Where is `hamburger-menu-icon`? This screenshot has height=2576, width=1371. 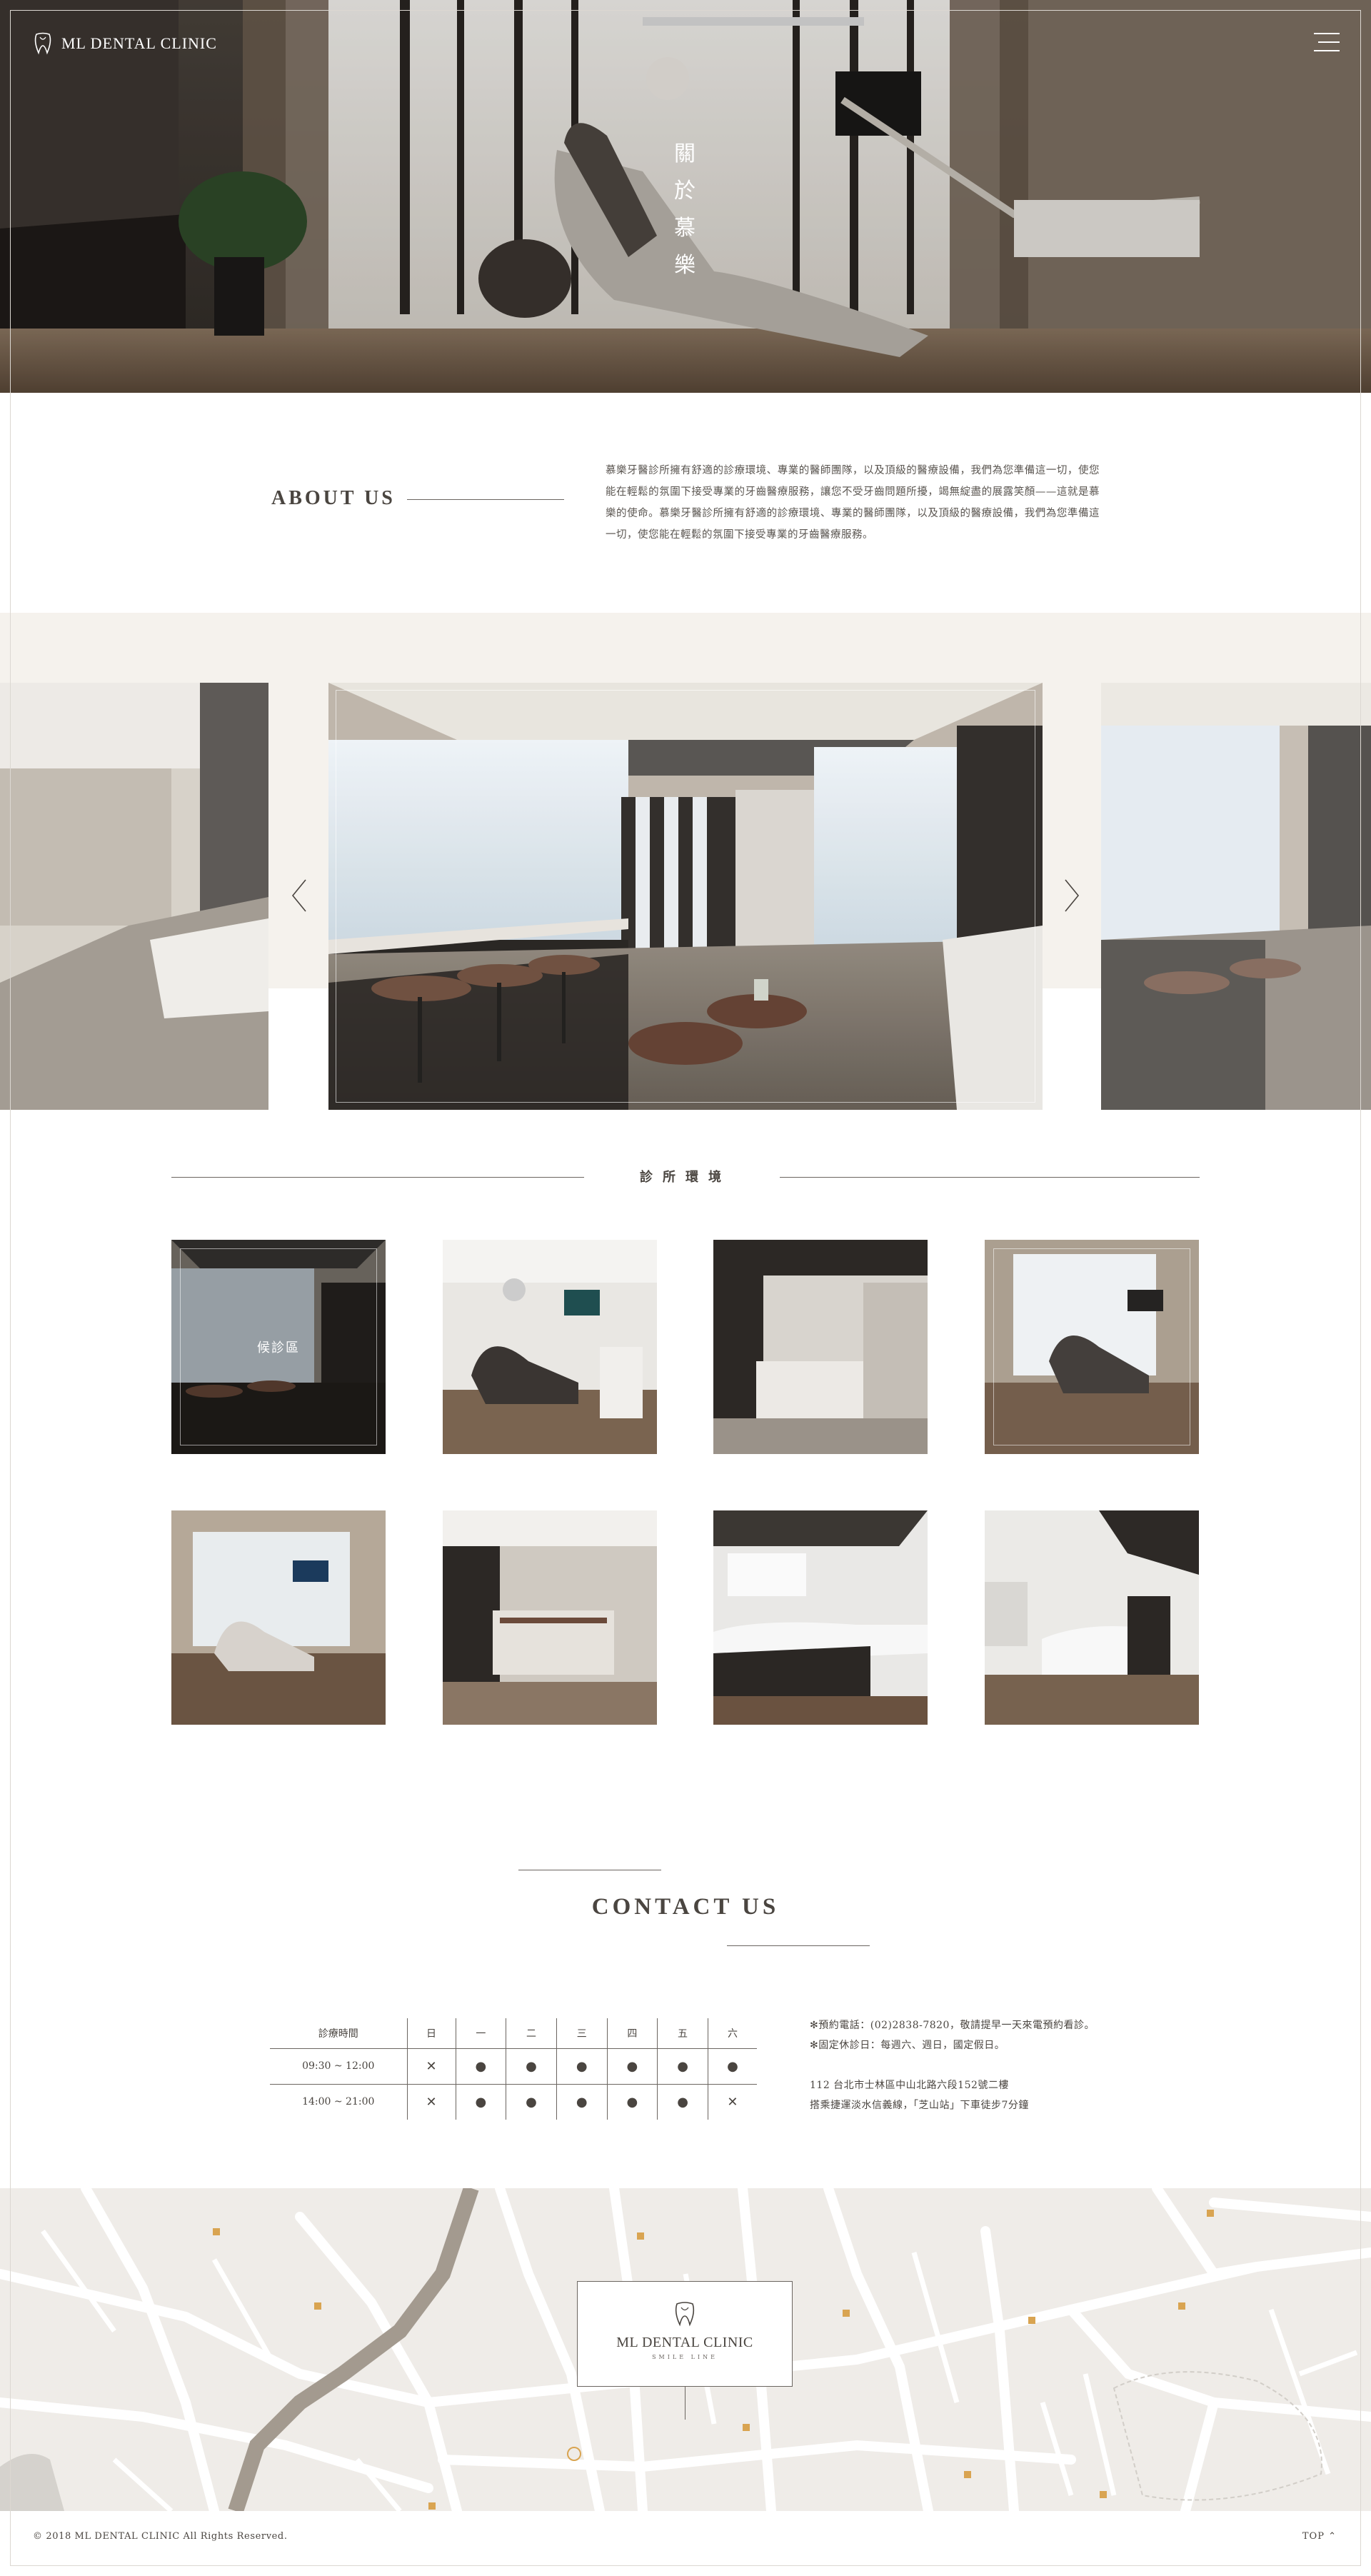
hamburger-menu-icon is located at coordinates (1325, 42).